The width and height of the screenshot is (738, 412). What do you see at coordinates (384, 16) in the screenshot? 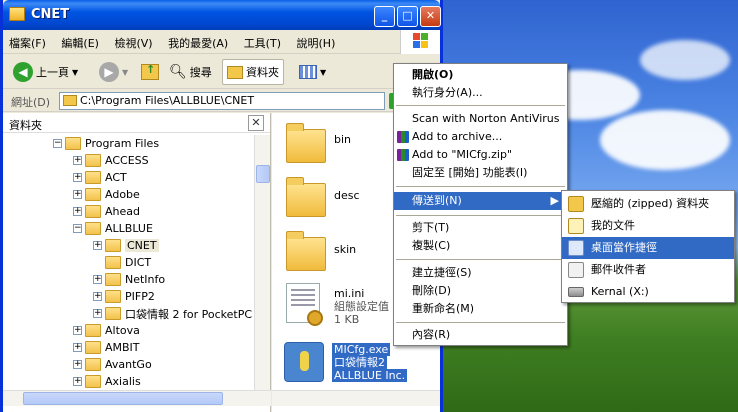
I see `minimize-button: _` at bounding box center [384, 16].